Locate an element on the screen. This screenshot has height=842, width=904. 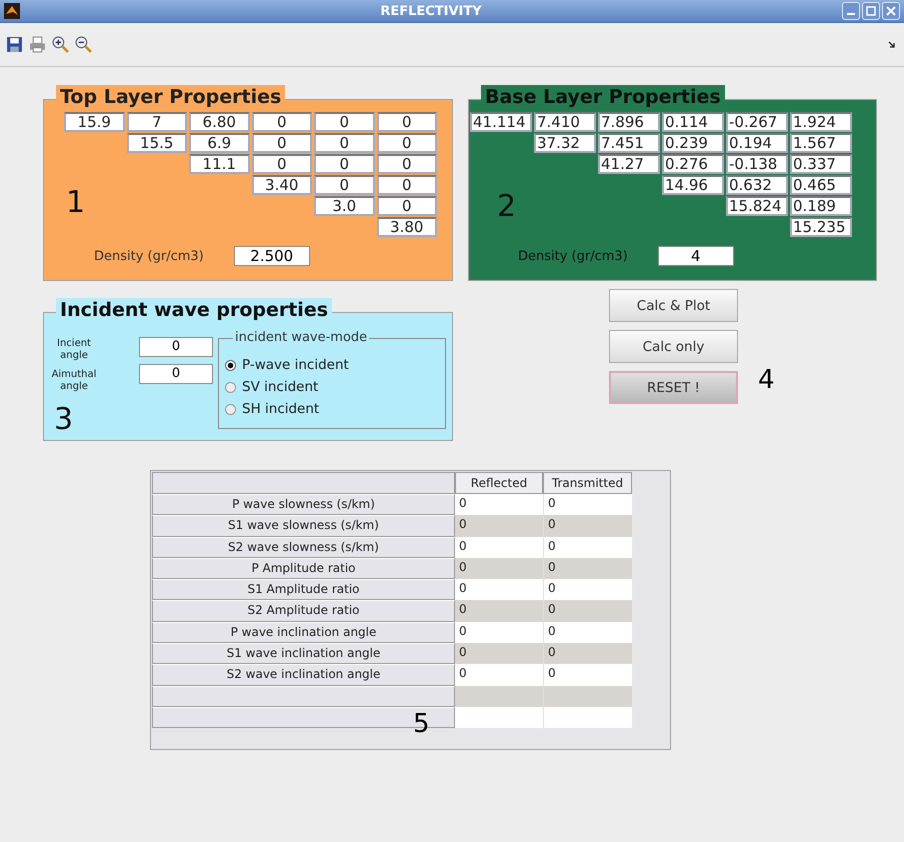
matrix-field: 11.1 is located at coordinates (219, 164).